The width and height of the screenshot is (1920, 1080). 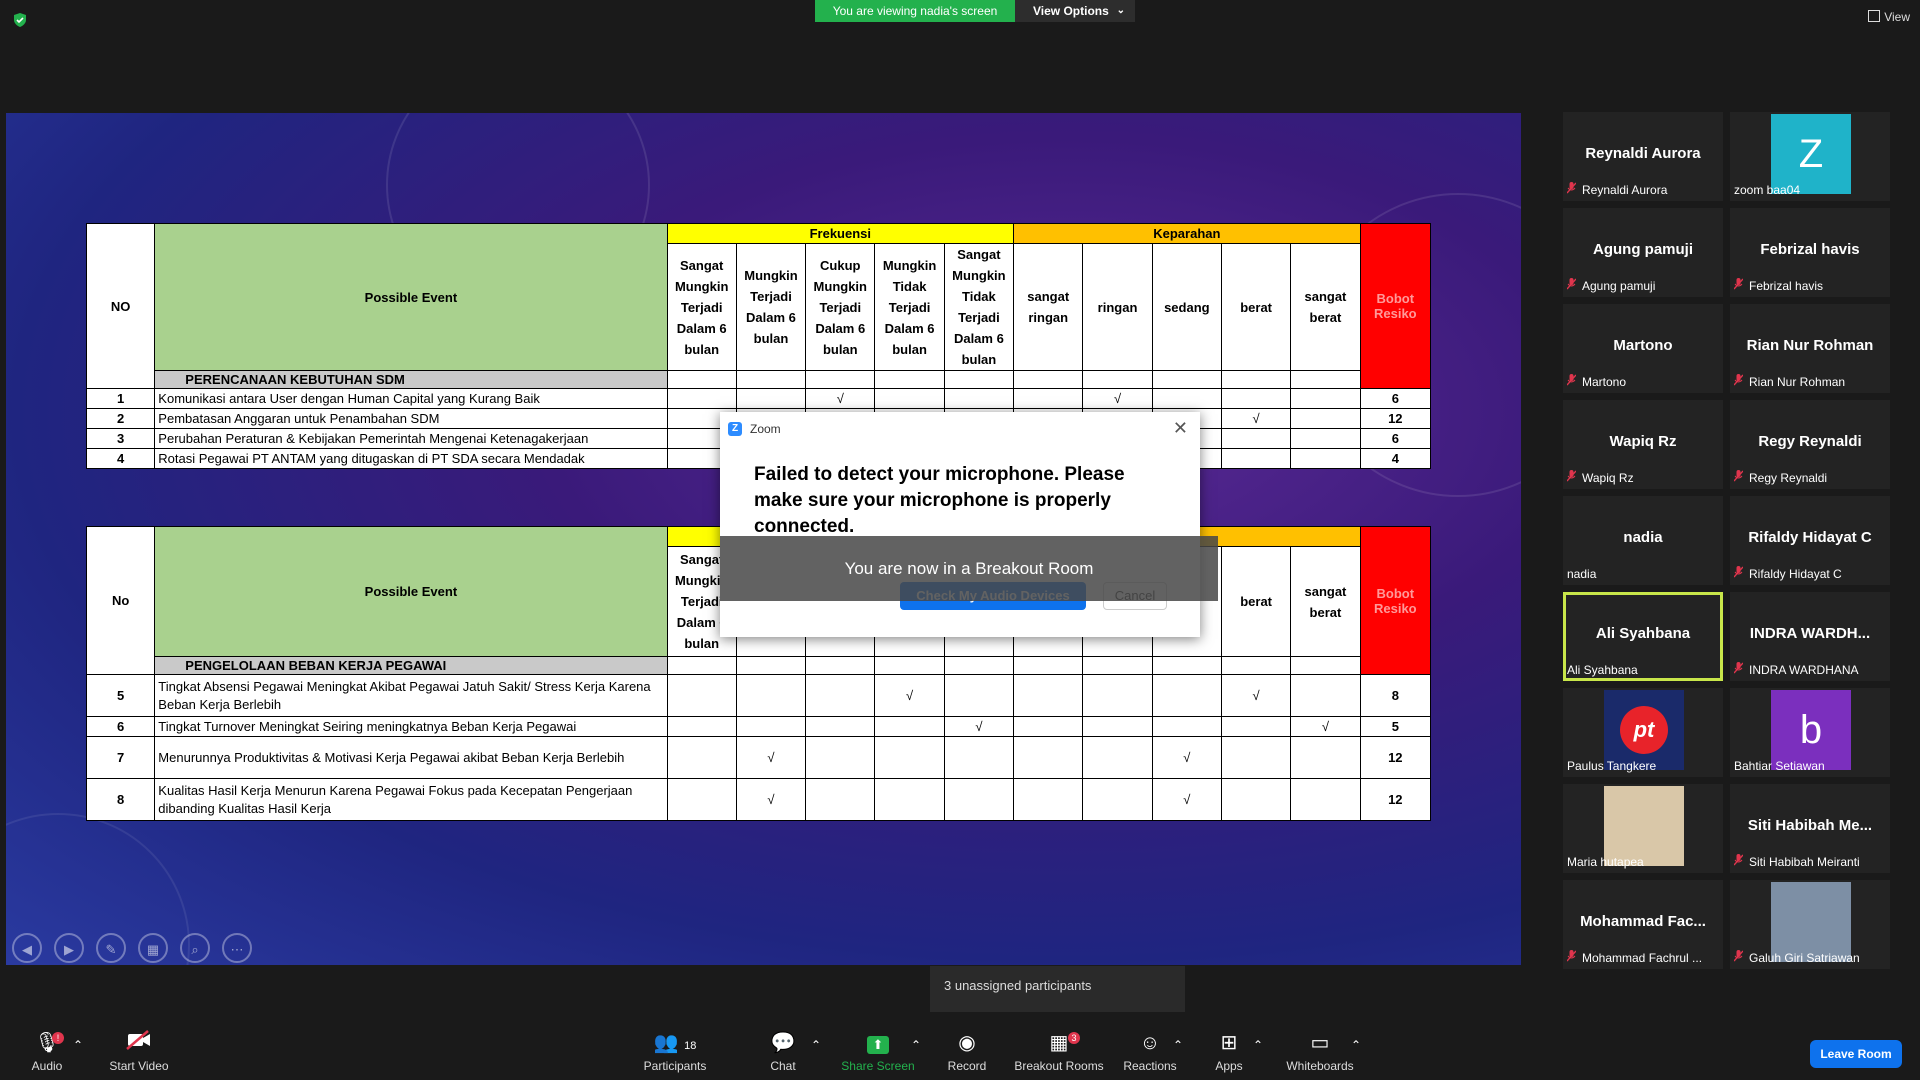 What do you see at coordinates (1897, 17) in the screenshot?
I see `view-label: View` at bounding box center [1897, 17].